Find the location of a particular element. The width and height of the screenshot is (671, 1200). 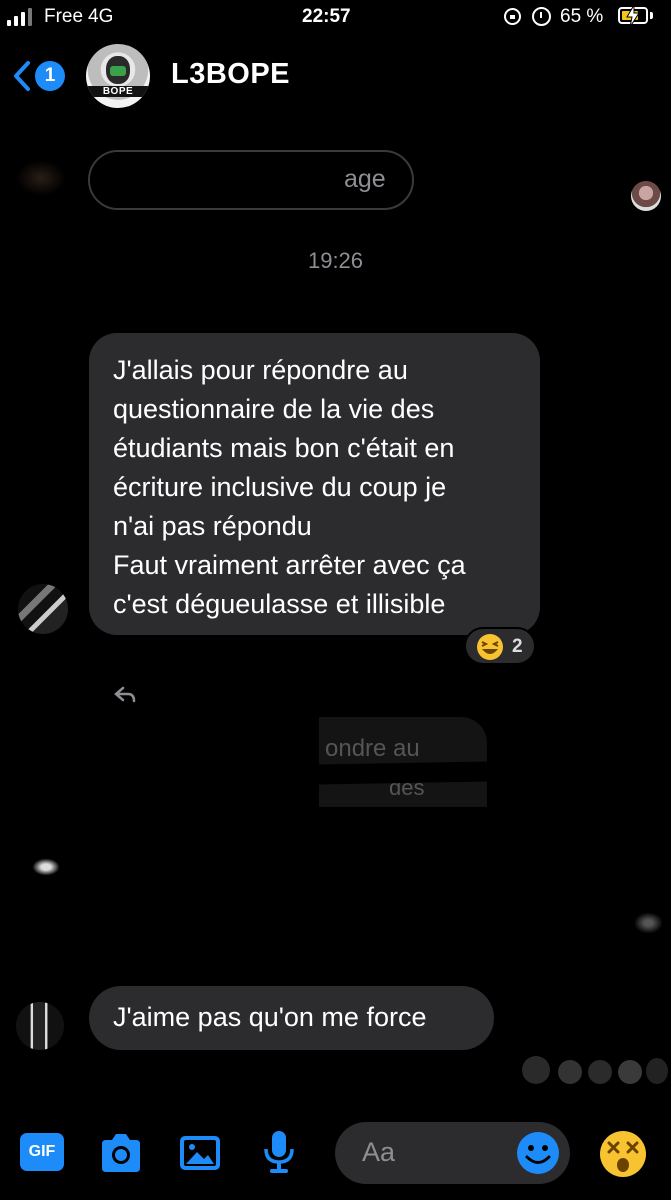

seen-avatars is located at coordinates (595, 1071).